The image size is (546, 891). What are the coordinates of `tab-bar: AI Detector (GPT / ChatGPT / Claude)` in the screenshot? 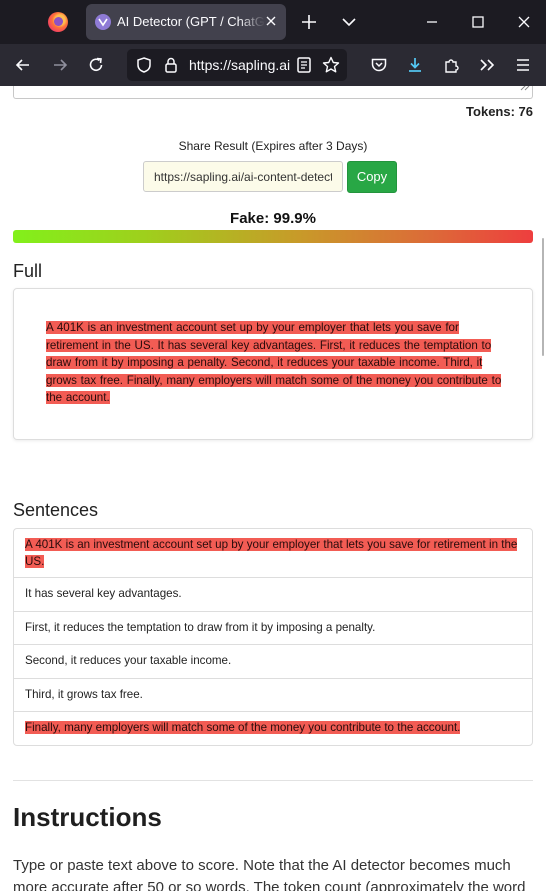 It's located at (273, 22).